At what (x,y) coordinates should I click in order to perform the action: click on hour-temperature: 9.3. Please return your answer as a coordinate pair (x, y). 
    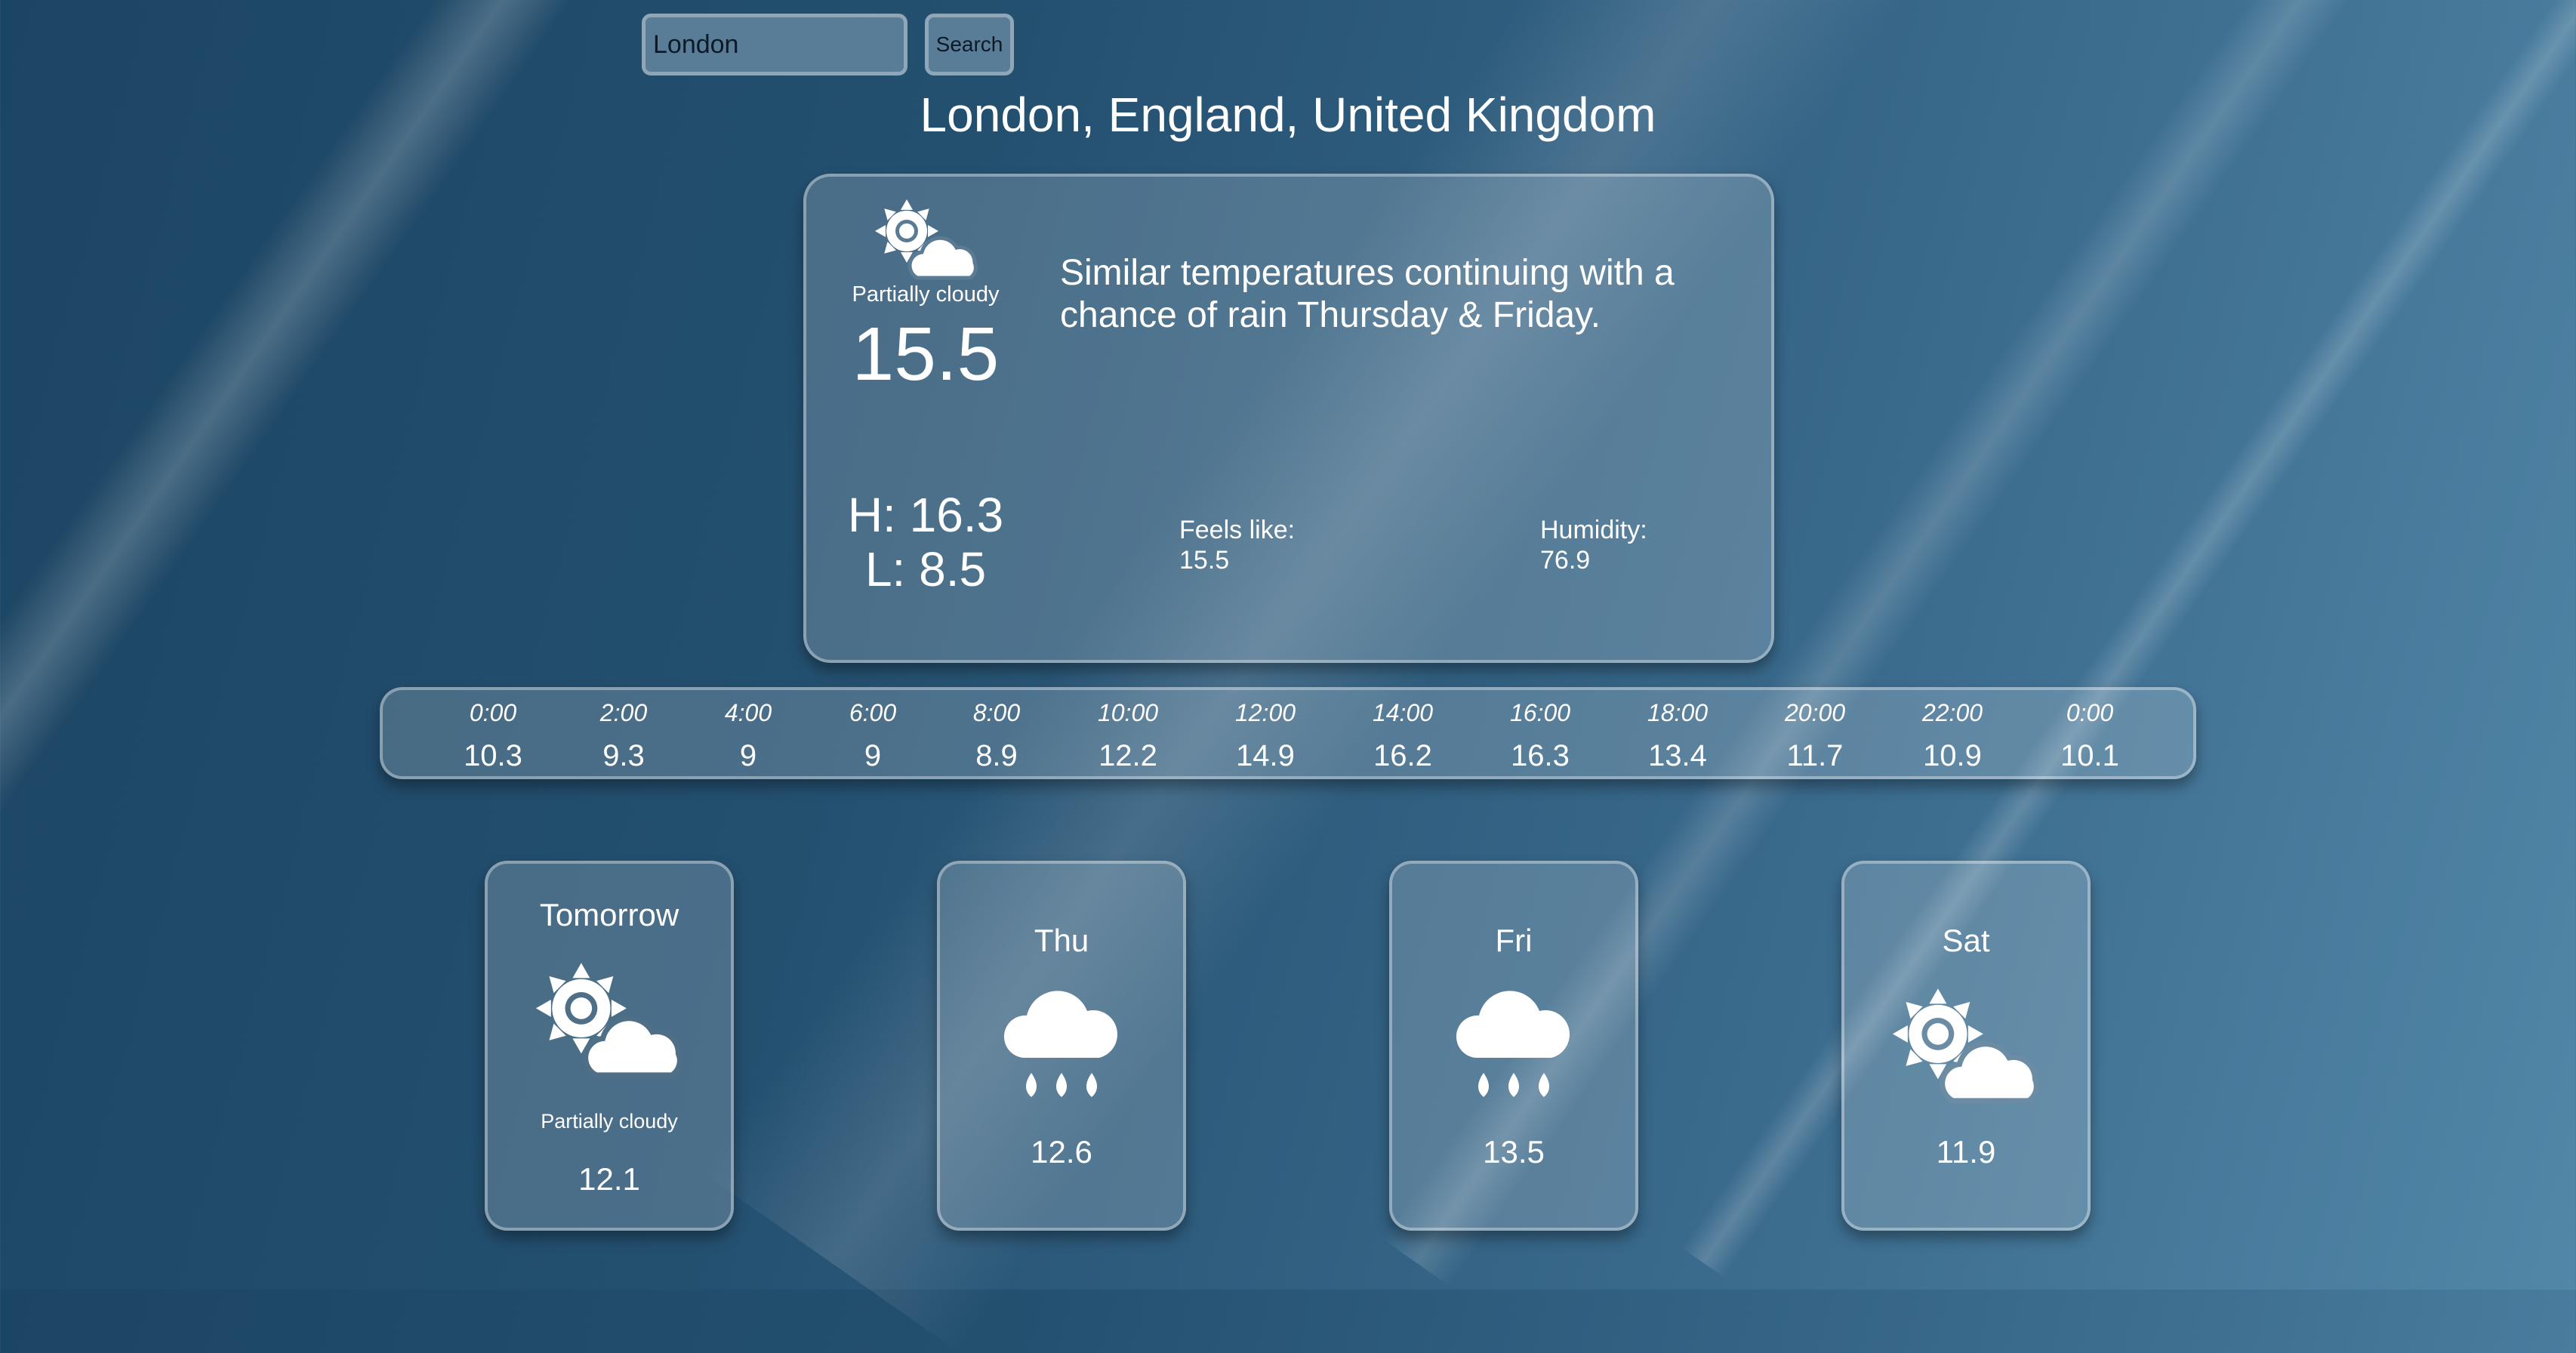
    Looking at the image, I should click on (623, 755).